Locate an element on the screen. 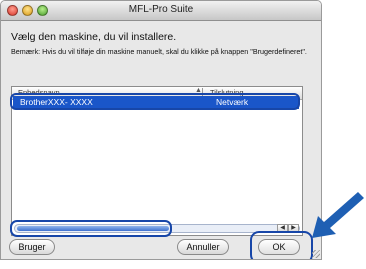  title-bar: MFL-Pro Suite is located at coordinates (161, 11).